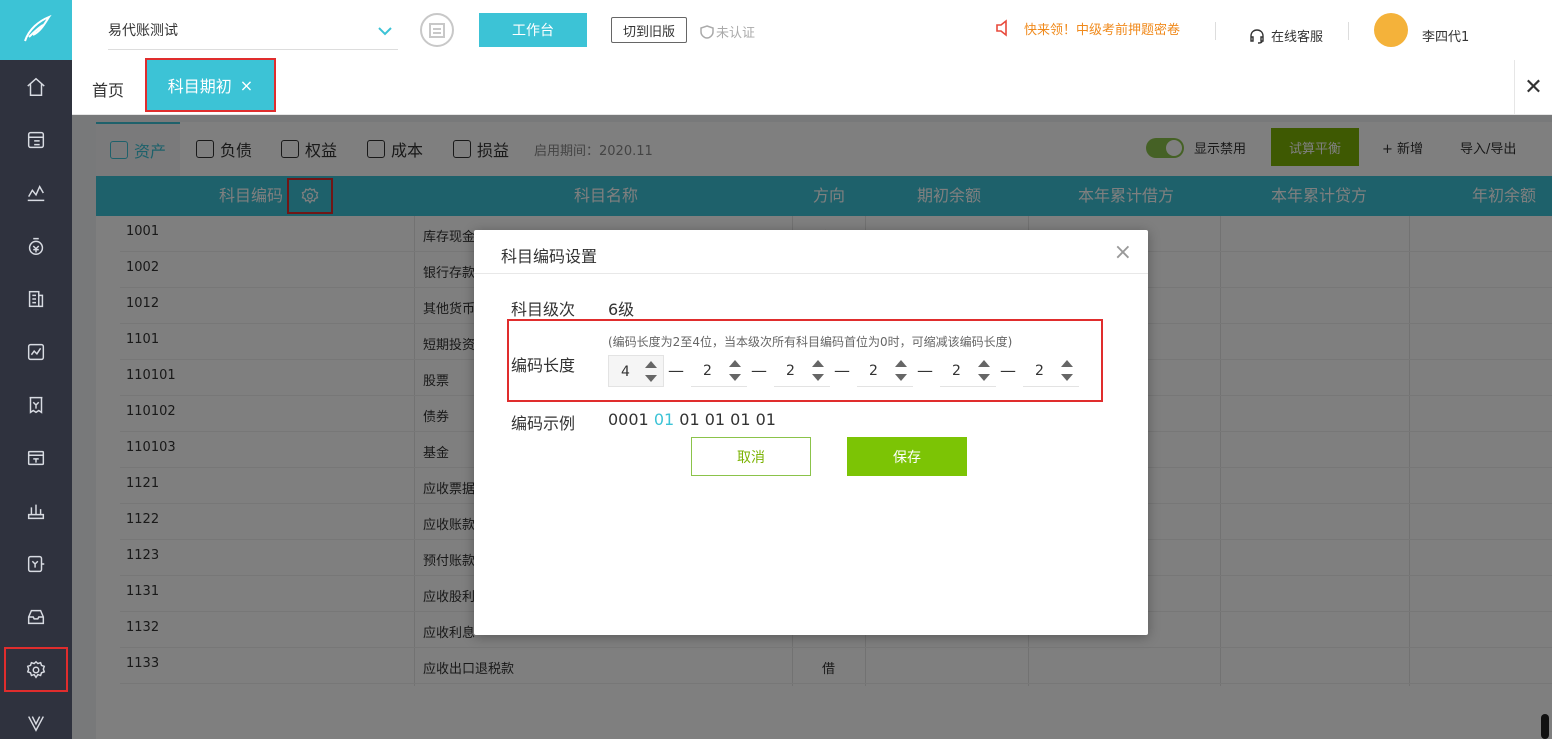  I want to click on nav-money, so click(36, 245).